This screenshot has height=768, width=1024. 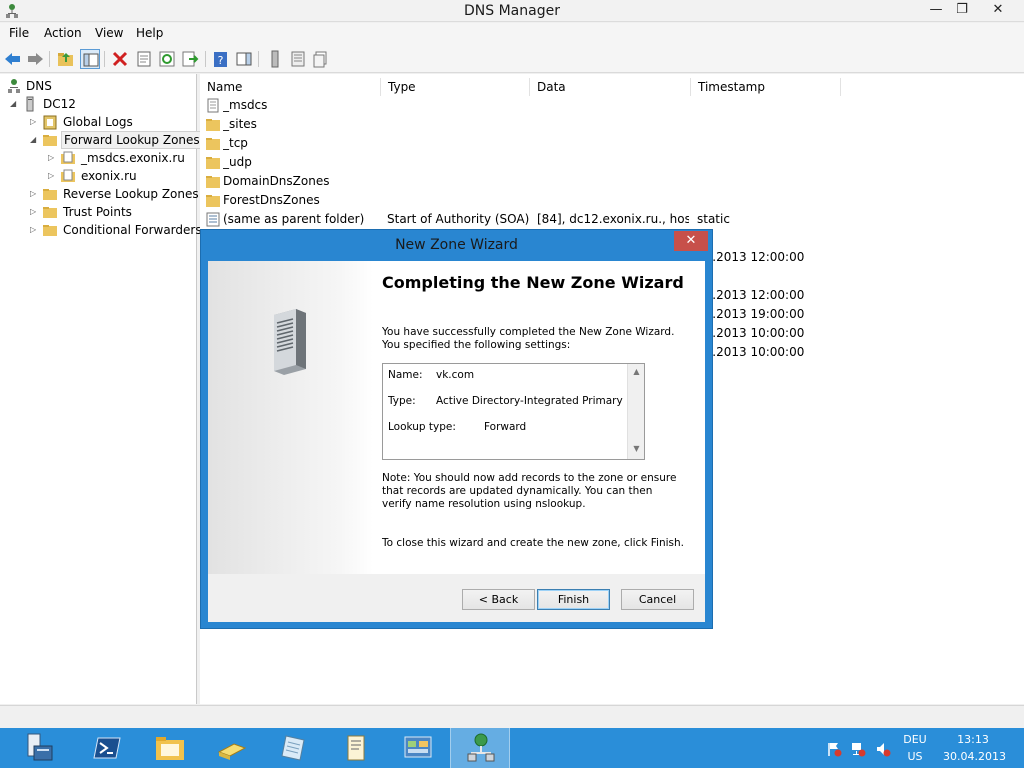 I want to click on export-list-icon, so click(x=190, y=59).